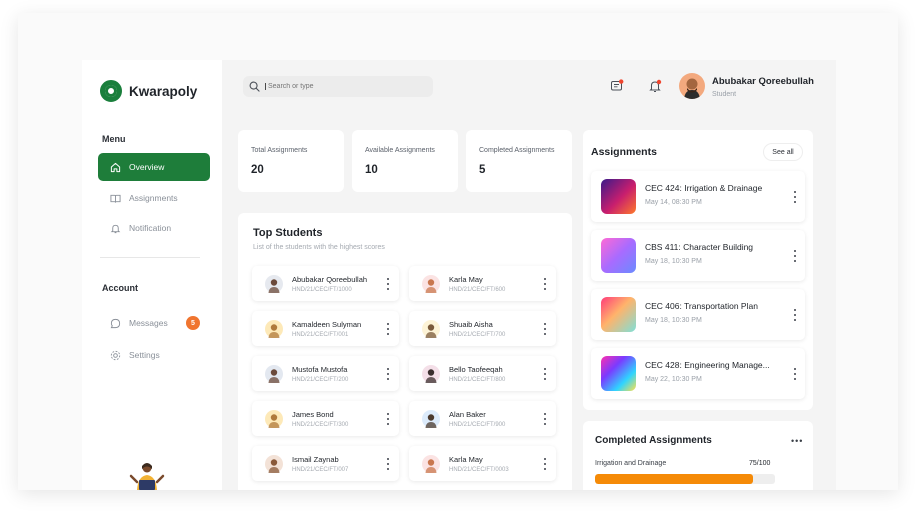 This screenshot has width=916, height=517. What do you see at coordinates (617, 86) in the screenshot?
I see `messages-icon` at bounding box center [617, 86].